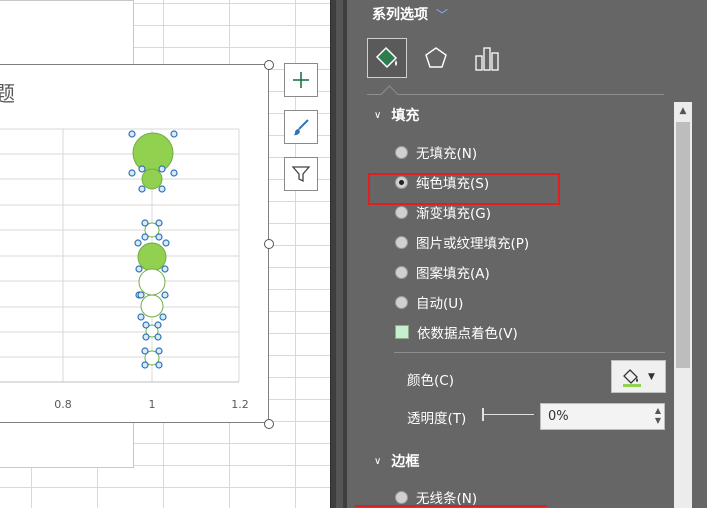  What do you see at coordinates (473, 244) in the screenshot?
I see `option-label: 图片或纹理填充(P)` at bounding box center [473, 244].